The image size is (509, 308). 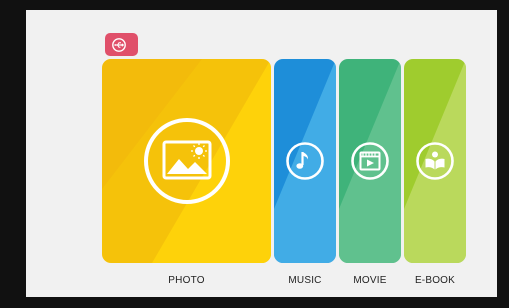 I want to click on tile-music, so click(x=305, y=161).